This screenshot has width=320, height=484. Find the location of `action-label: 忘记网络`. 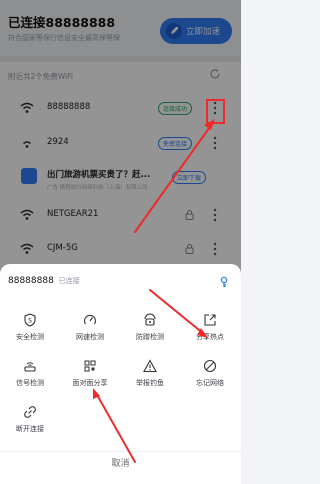

action-label: 忘记网络 is located at coordinates (210, 383).